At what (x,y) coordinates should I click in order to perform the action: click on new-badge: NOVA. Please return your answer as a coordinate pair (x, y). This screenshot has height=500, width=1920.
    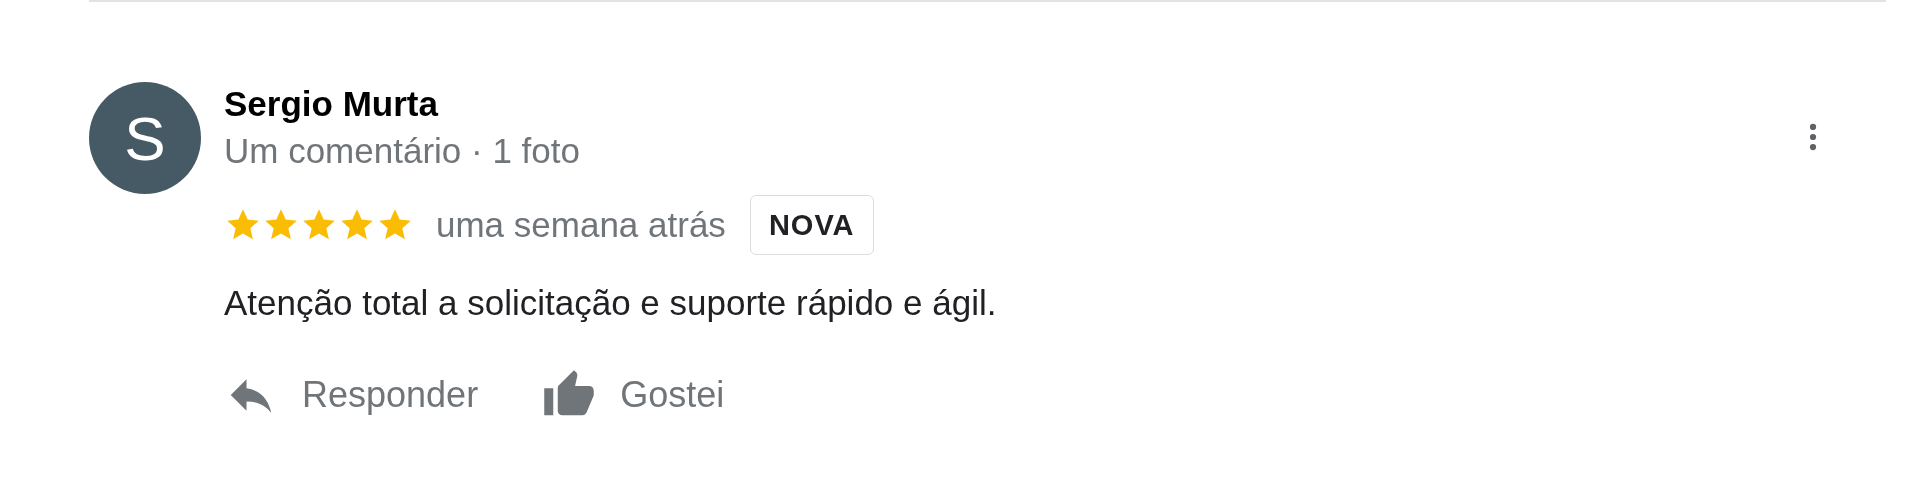
    Looking at the image, I should click on (811, 225).